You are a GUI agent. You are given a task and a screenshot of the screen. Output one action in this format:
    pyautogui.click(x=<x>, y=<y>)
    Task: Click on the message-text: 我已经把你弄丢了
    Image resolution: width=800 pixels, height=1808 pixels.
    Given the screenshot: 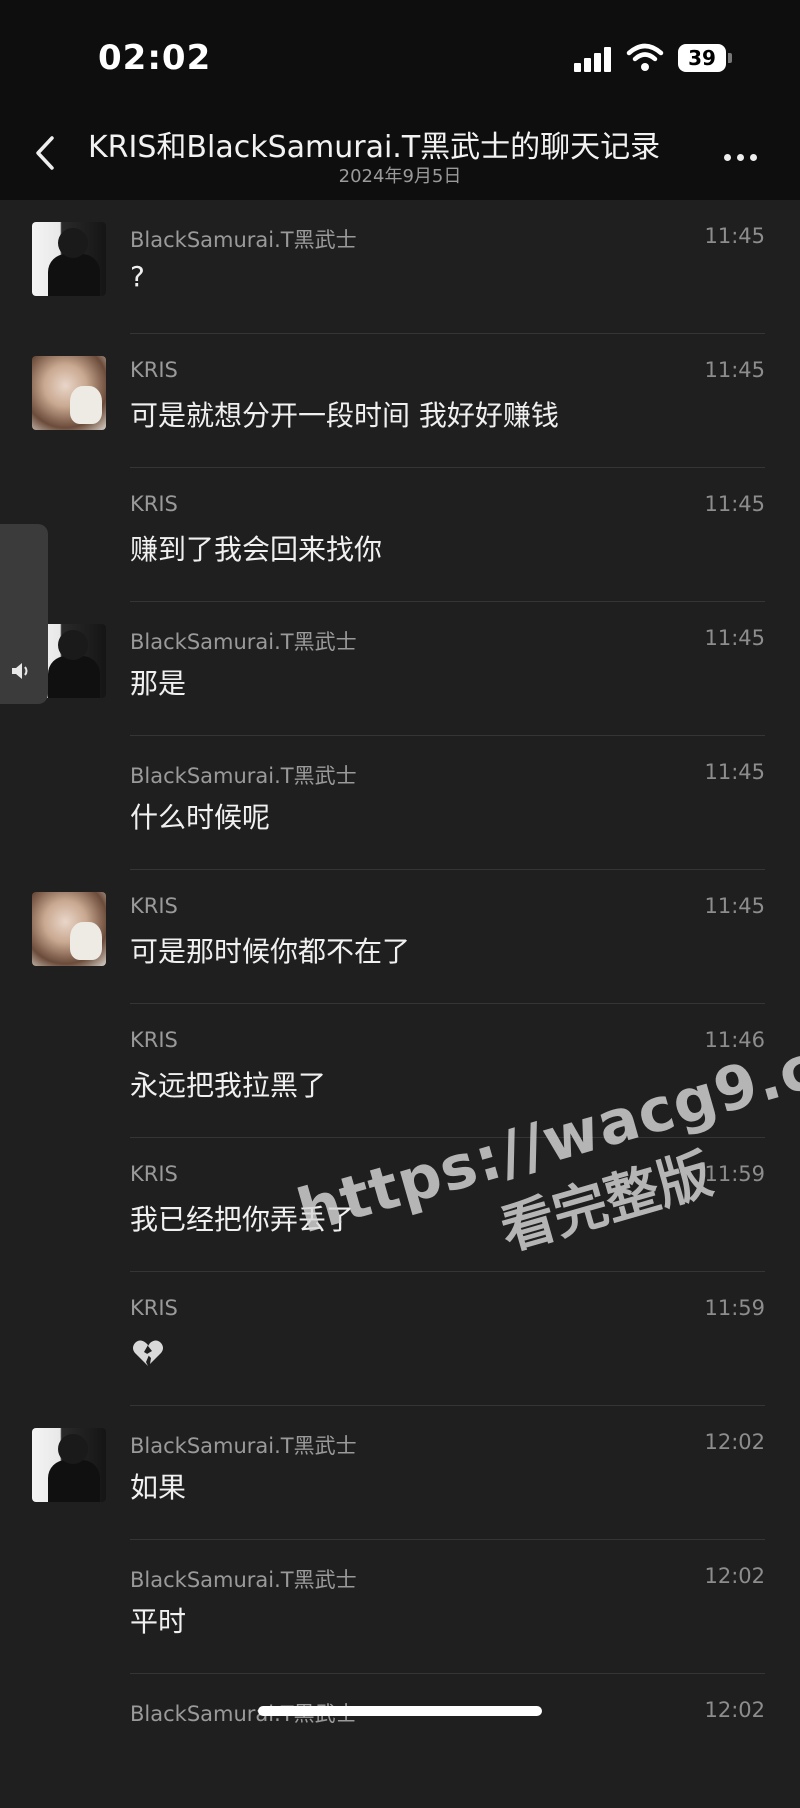 What is the action you would take?
    pyautogui.click(x=242, y=1219)
    